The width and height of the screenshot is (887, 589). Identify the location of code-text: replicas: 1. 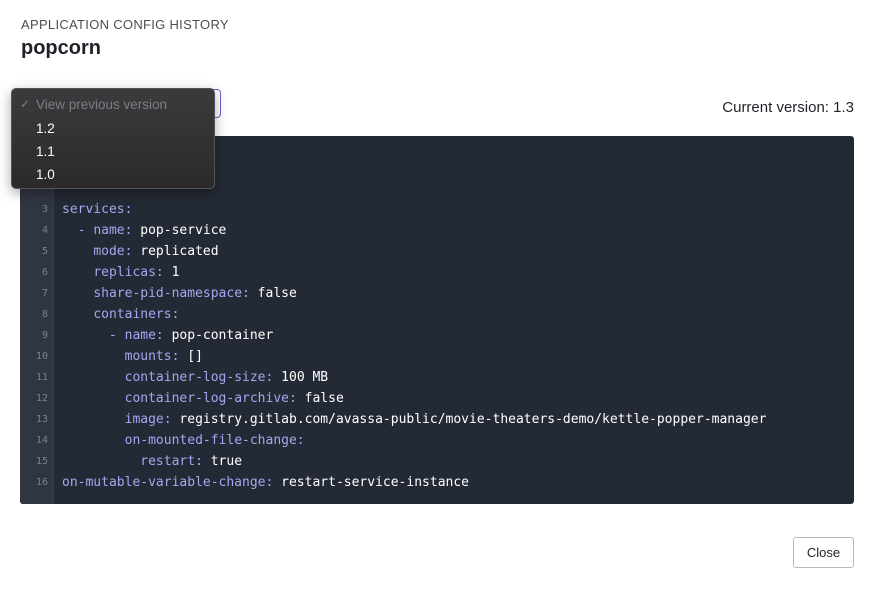
(120, 272).